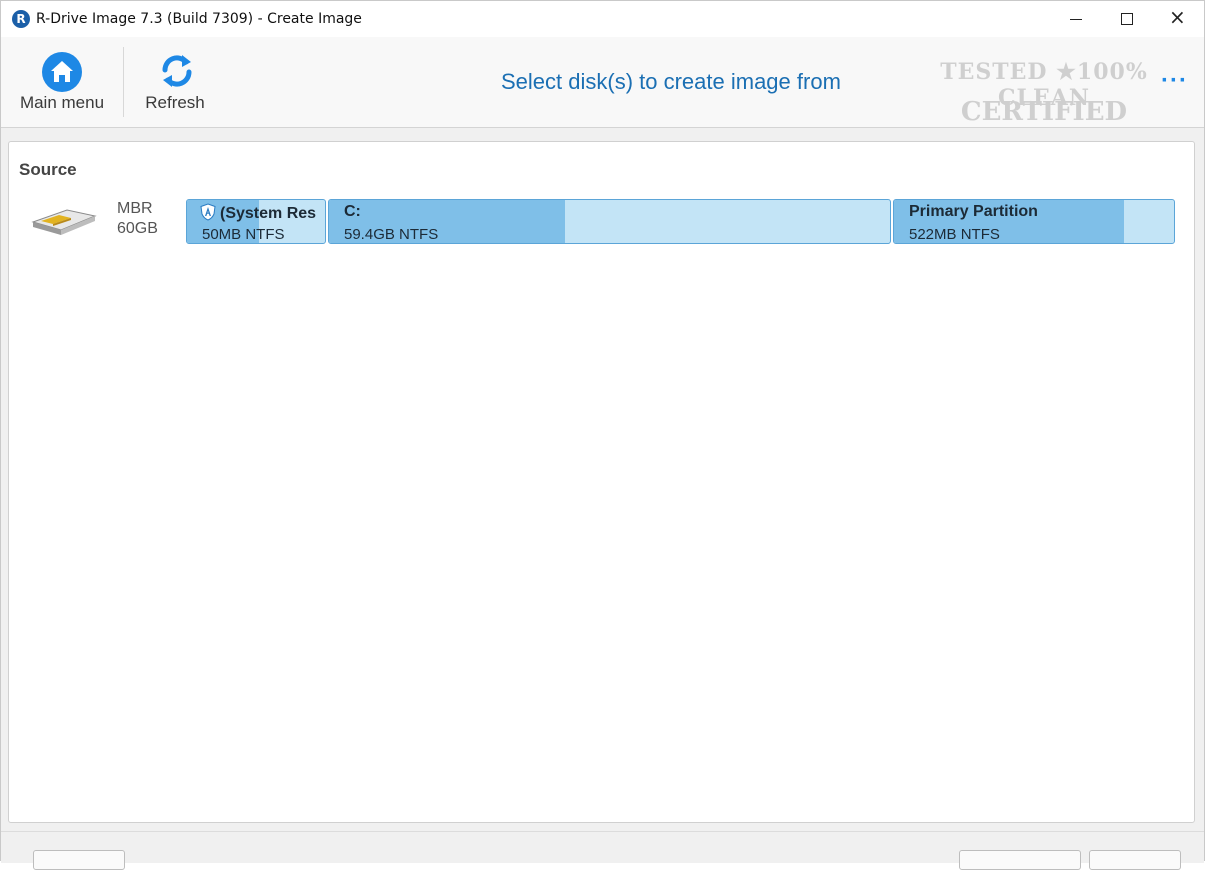 This screenshot has width=1205, height=870. What do you see at coordinates (1020, 860) in the screenshot?
I see `next-button` at bounding box center [1020, 860].